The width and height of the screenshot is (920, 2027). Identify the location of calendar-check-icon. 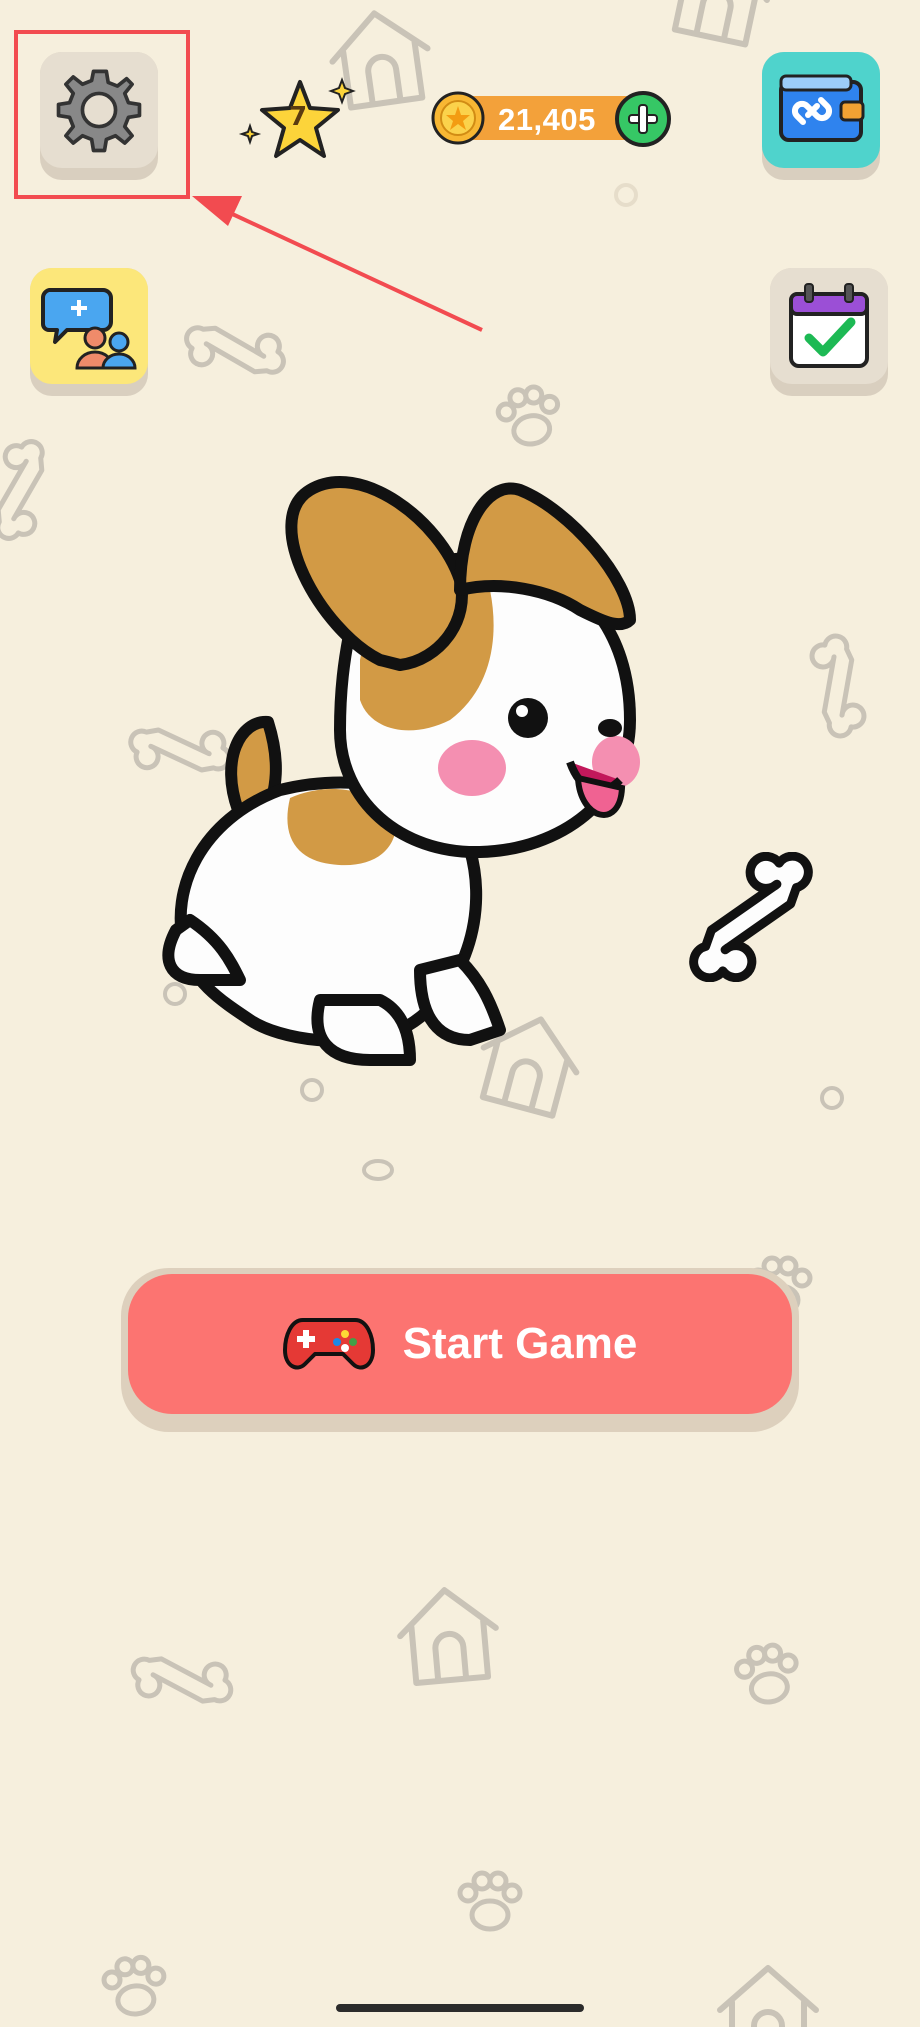
(829, 325).